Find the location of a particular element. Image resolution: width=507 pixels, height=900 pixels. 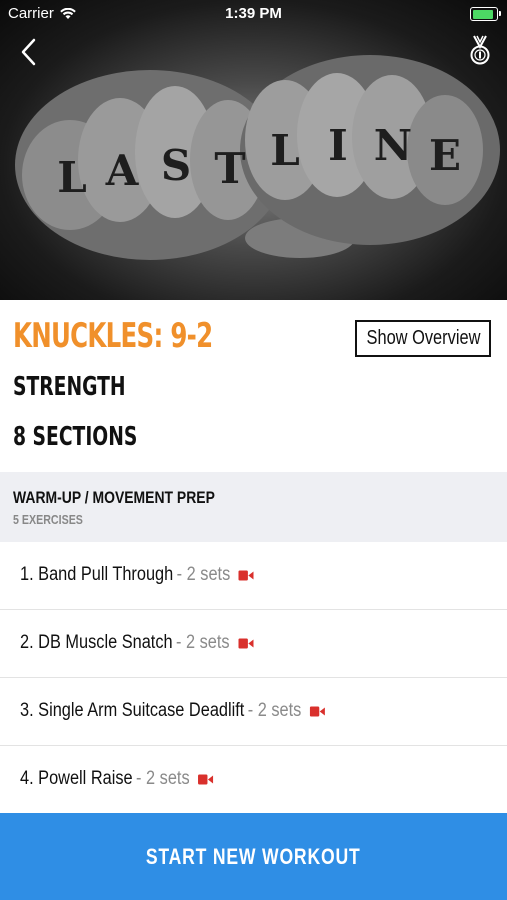

start-new-workout-label: START NEW WORKOUT is located at coordinates (253, 856).